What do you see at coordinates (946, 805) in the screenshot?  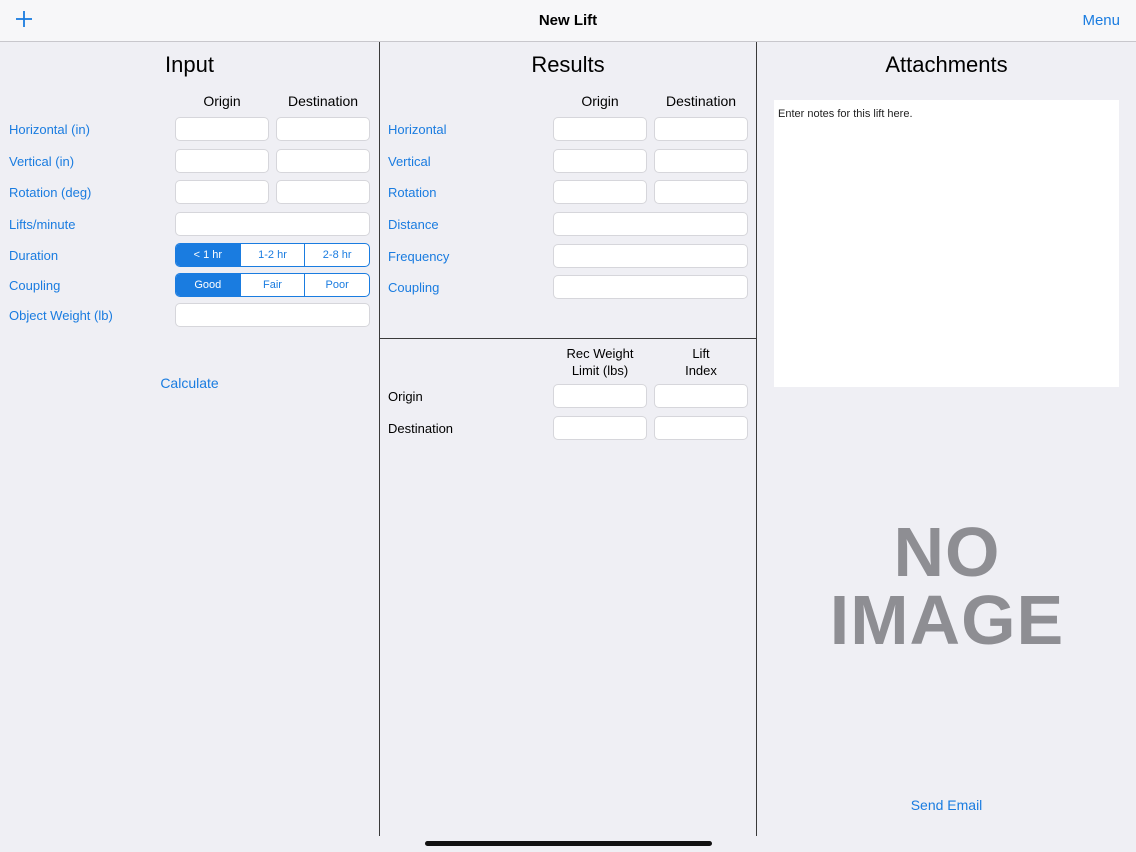 I see `send-email-button: Send Email` at bounding box center [946, 805].